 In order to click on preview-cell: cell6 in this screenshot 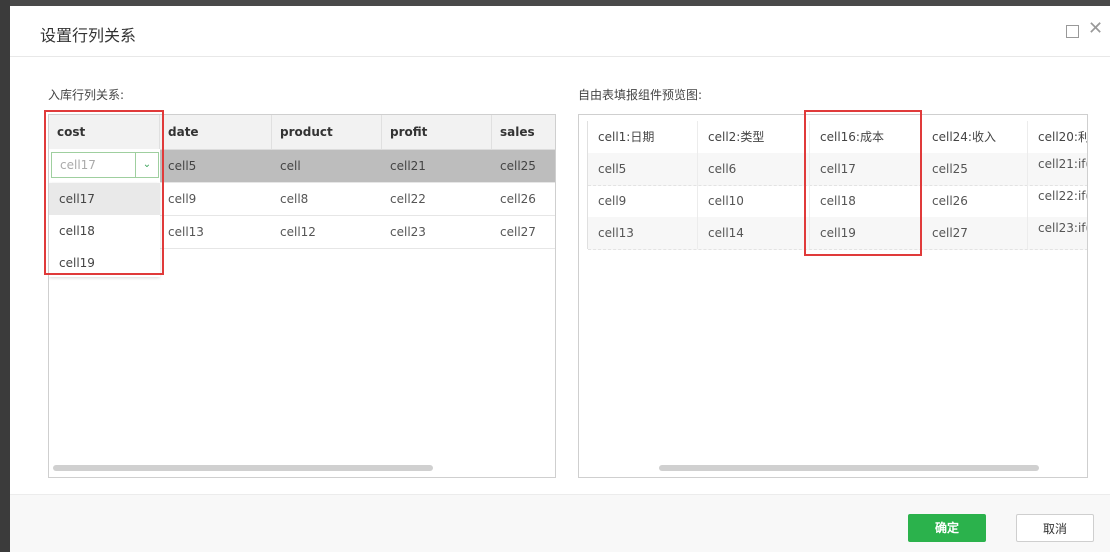, I will do `click(754, 169)`.